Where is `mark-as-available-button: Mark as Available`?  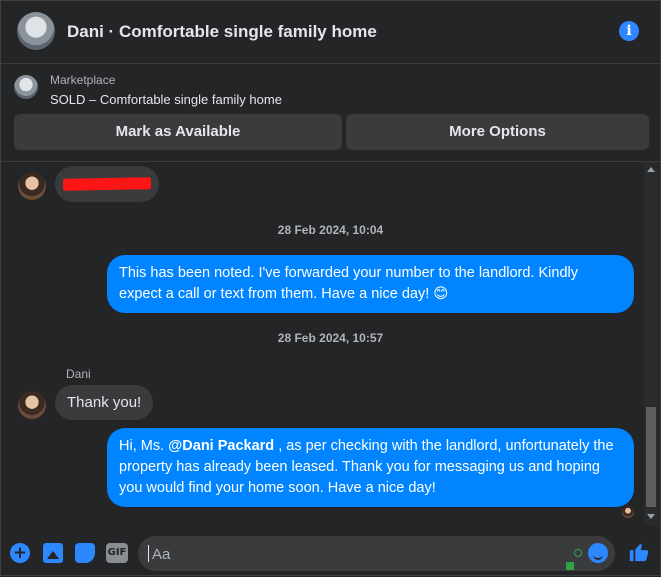 mark-as-available-button: Mark as Available is located at coordinates (178, 132).